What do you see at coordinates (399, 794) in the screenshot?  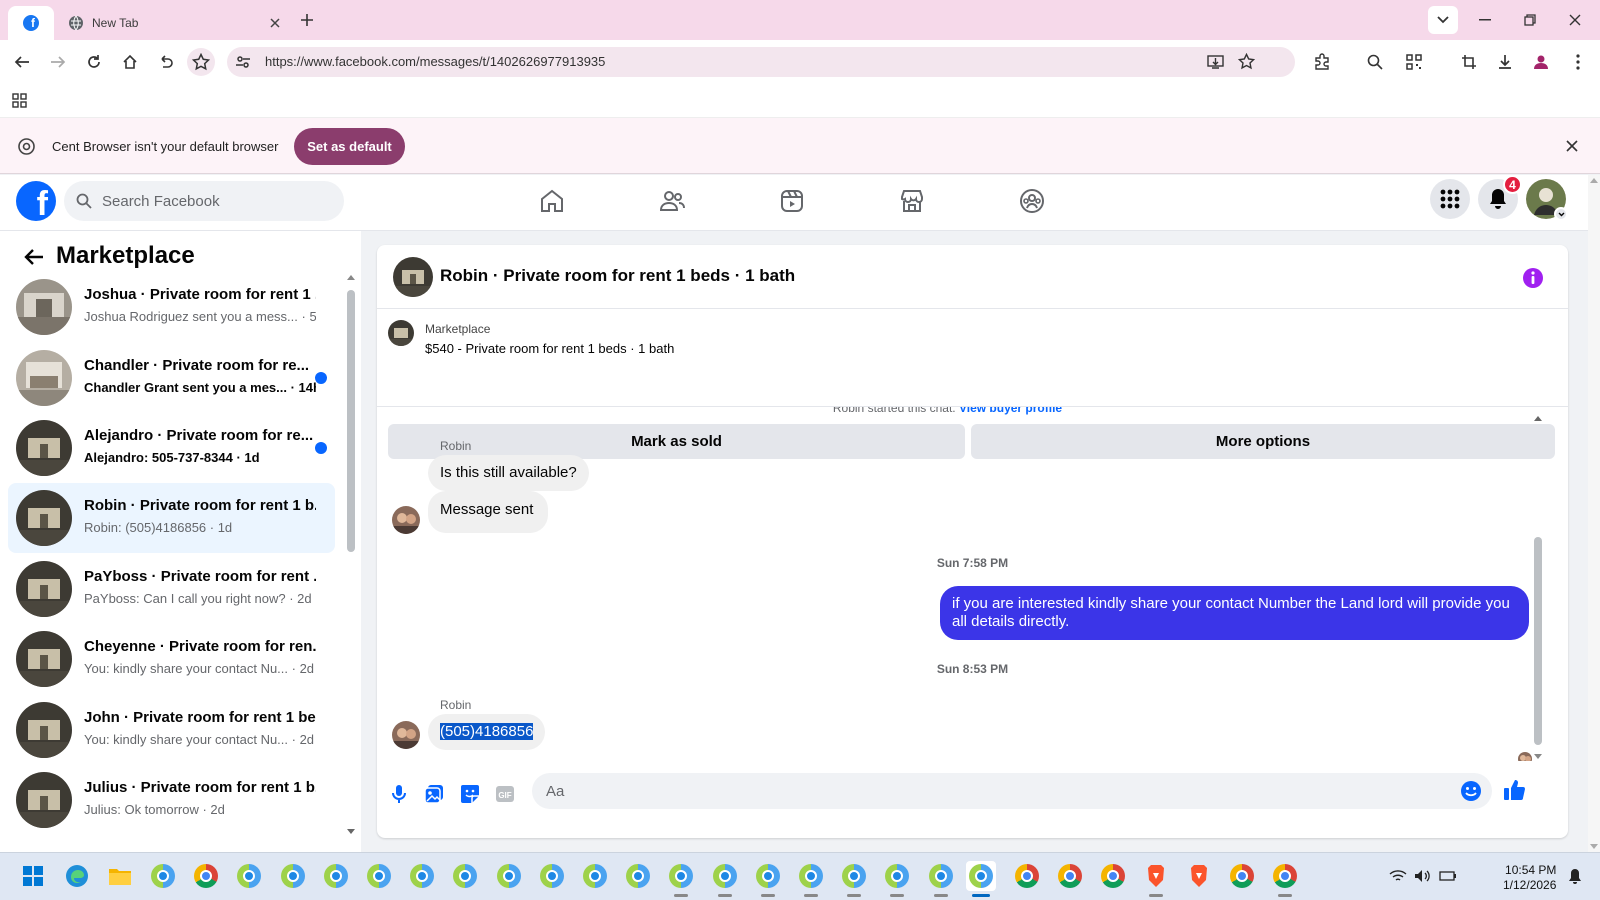 I see `microphone-icon` at bounding box center [399, 794].